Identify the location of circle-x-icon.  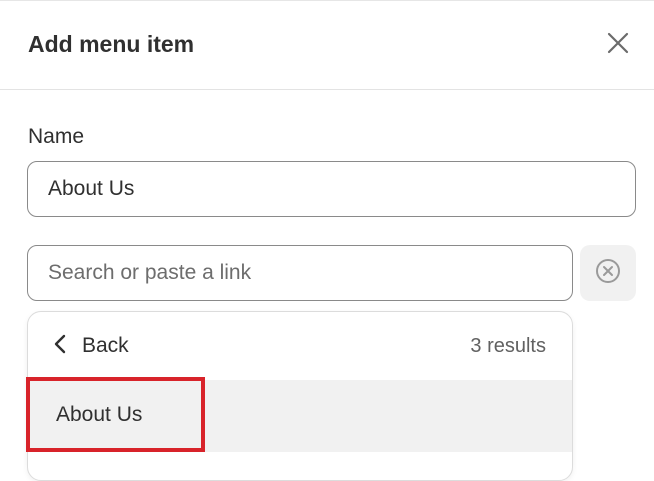
(608, 273).